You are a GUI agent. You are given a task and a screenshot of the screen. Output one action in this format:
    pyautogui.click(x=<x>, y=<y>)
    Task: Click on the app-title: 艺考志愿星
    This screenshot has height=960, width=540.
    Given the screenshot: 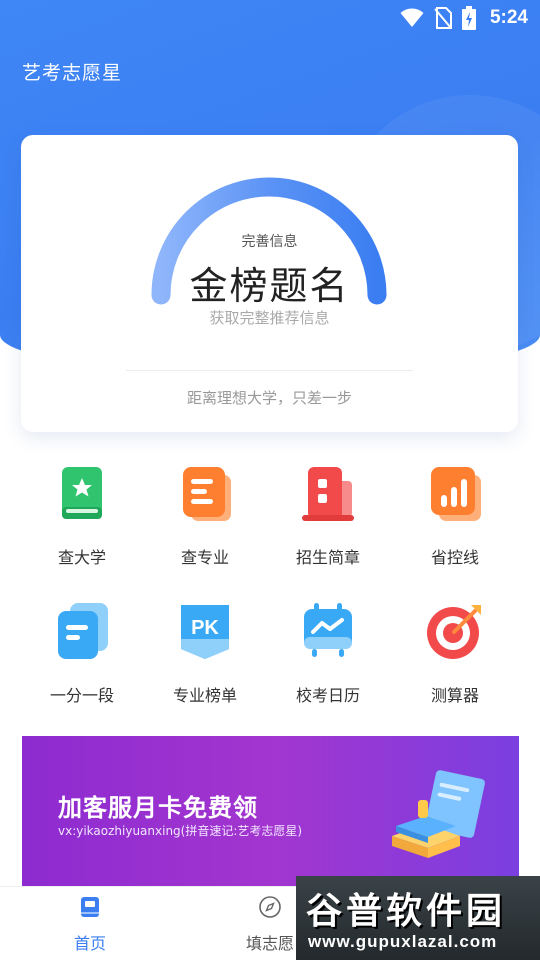 What is the action you would take?
    pyautogui.click(x=72, y=73)
    